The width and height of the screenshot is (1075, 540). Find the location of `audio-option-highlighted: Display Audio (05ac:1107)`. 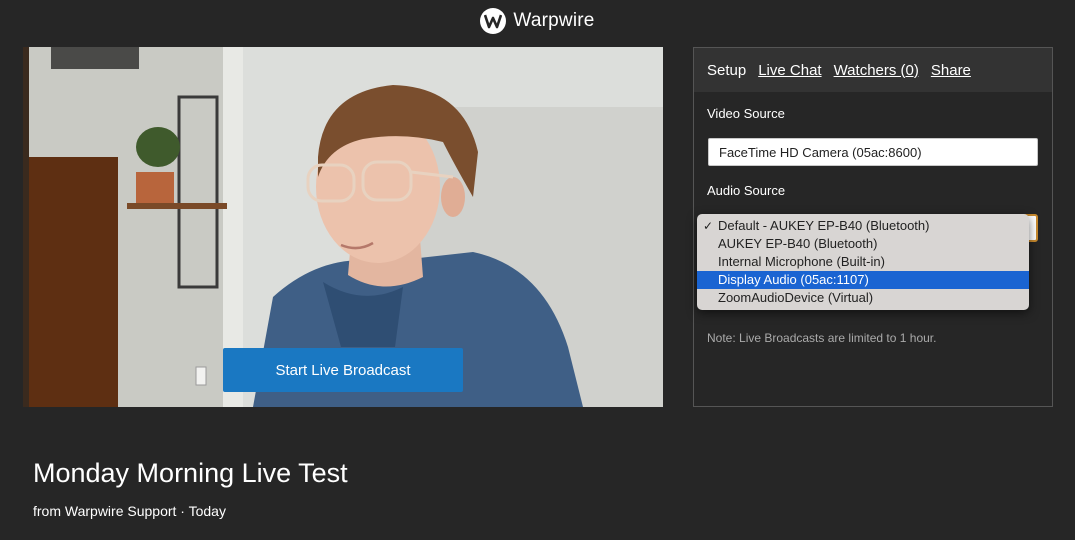

audio-option-highlighted: Display Audio (05ac:1107) is located at coordinates (863, 280).